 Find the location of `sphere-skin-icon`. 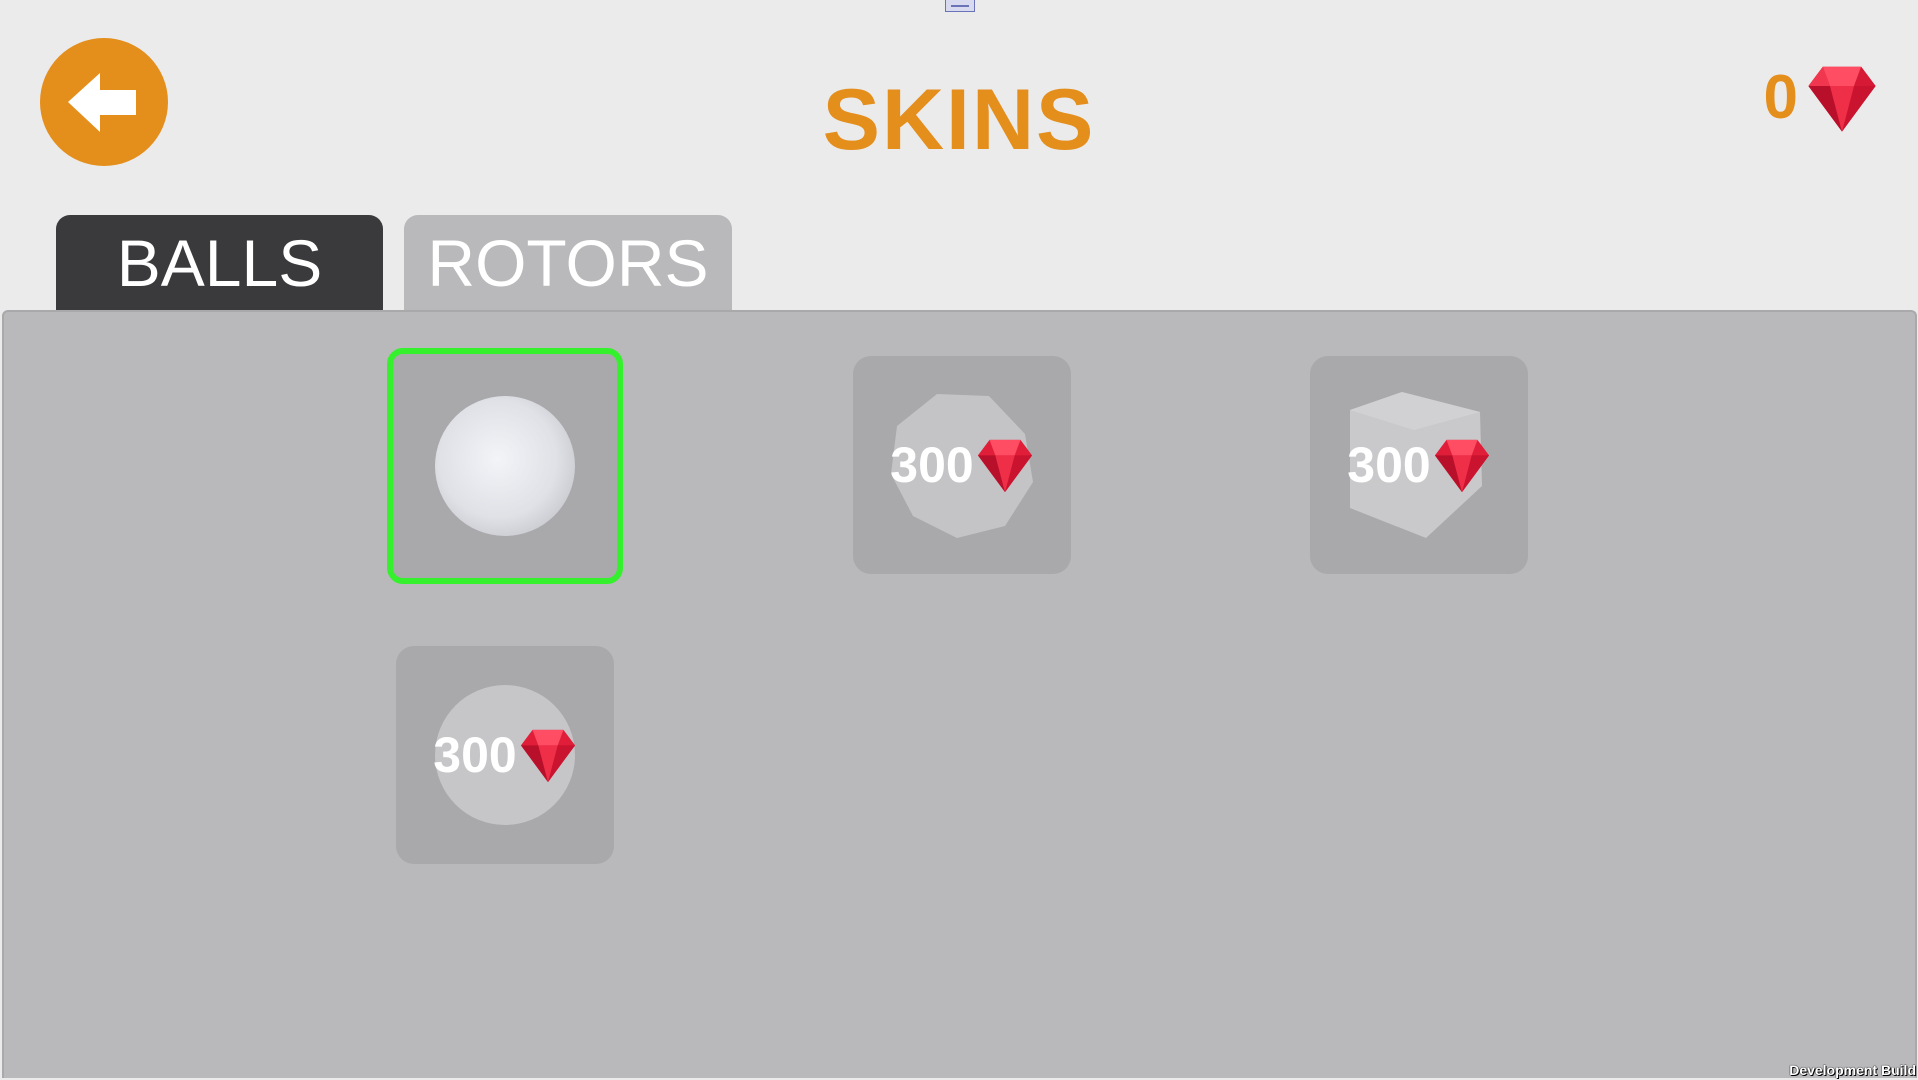

sphere-skin-icon is located at coordinates (505, 466).